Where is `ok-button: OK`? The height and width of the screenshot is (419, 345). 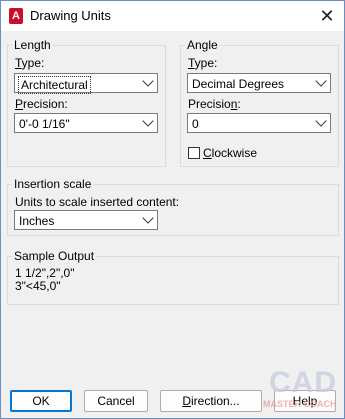
ok-button: OK is located at coordinates (41, 401).